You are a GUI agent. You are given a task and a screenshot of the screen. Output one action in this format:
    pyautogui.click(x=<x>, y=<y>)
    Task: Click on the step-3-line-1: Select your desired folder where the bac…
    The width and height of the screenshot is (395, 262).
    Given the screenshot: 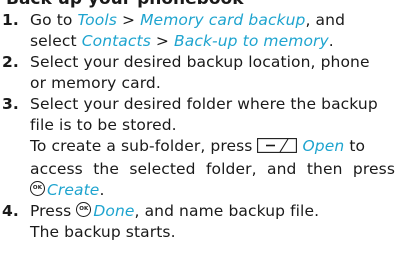 What is the action you would take?
    pyautogui.click(x=204, y=104)
    